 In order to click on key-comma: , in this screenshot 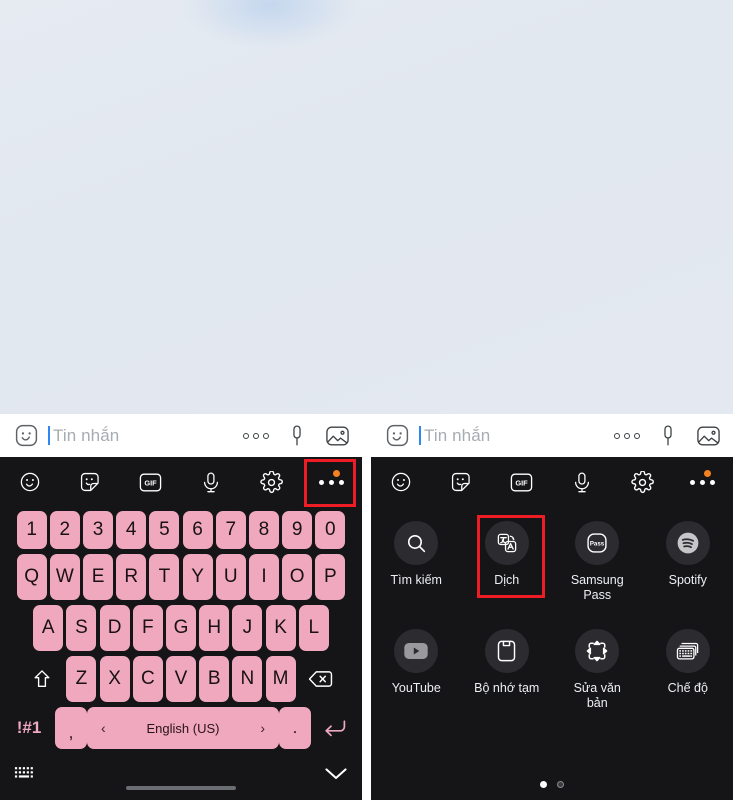, I will do `click(71, 728)`.